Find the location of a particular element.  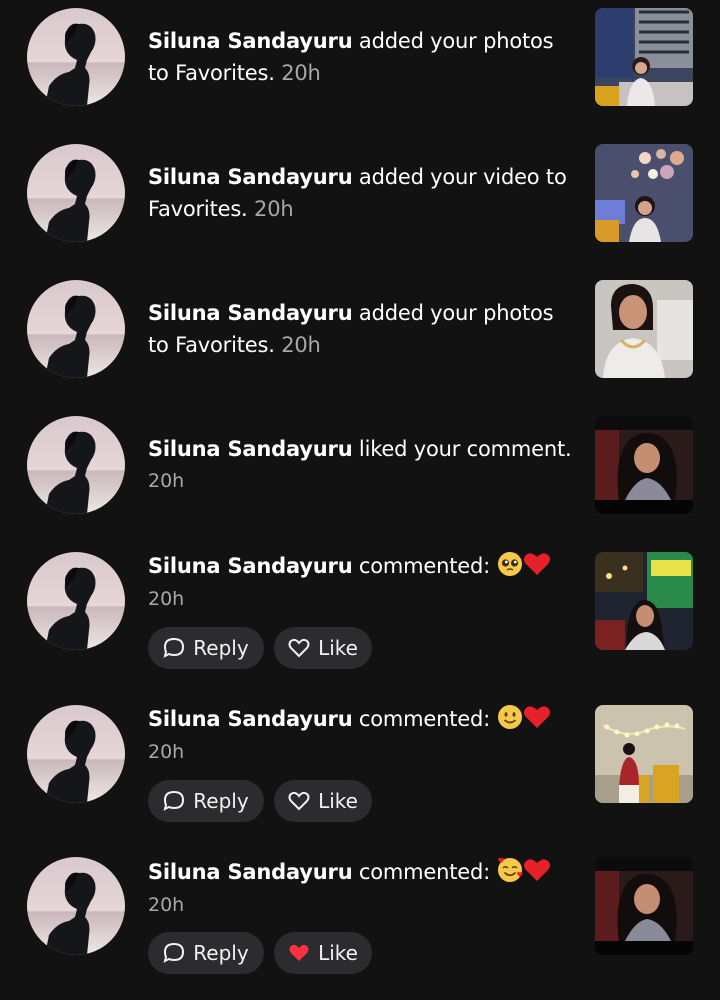

action-text: liked your comment. is located at coordinates (462, 449).